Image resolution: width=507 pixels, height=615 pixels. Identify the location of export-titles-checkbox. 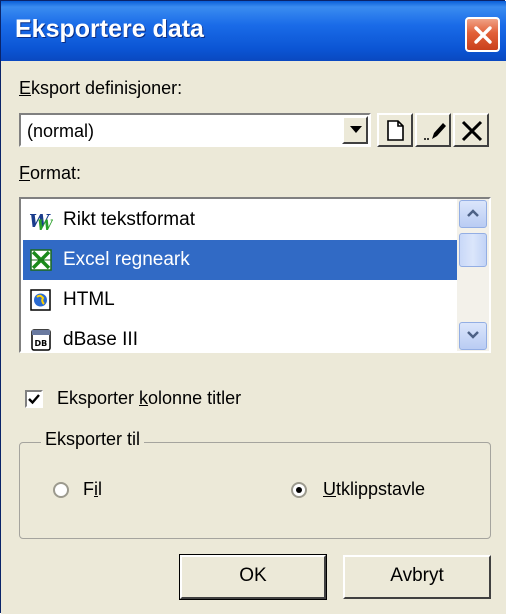
(34, 399).